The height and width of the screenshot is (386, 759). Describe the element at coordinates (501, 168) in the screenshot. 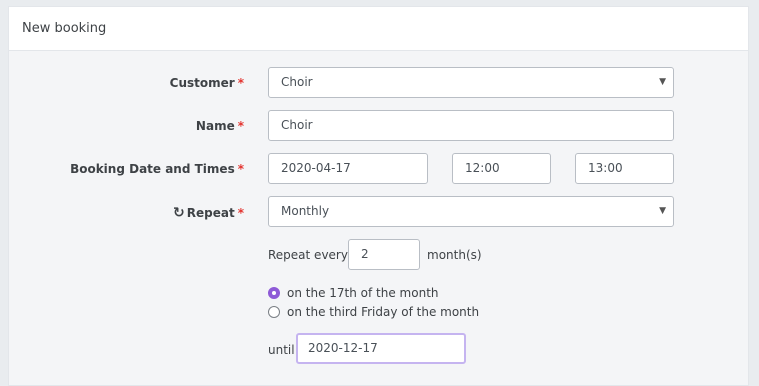

I see `start-time-input: 12:00` at that location.